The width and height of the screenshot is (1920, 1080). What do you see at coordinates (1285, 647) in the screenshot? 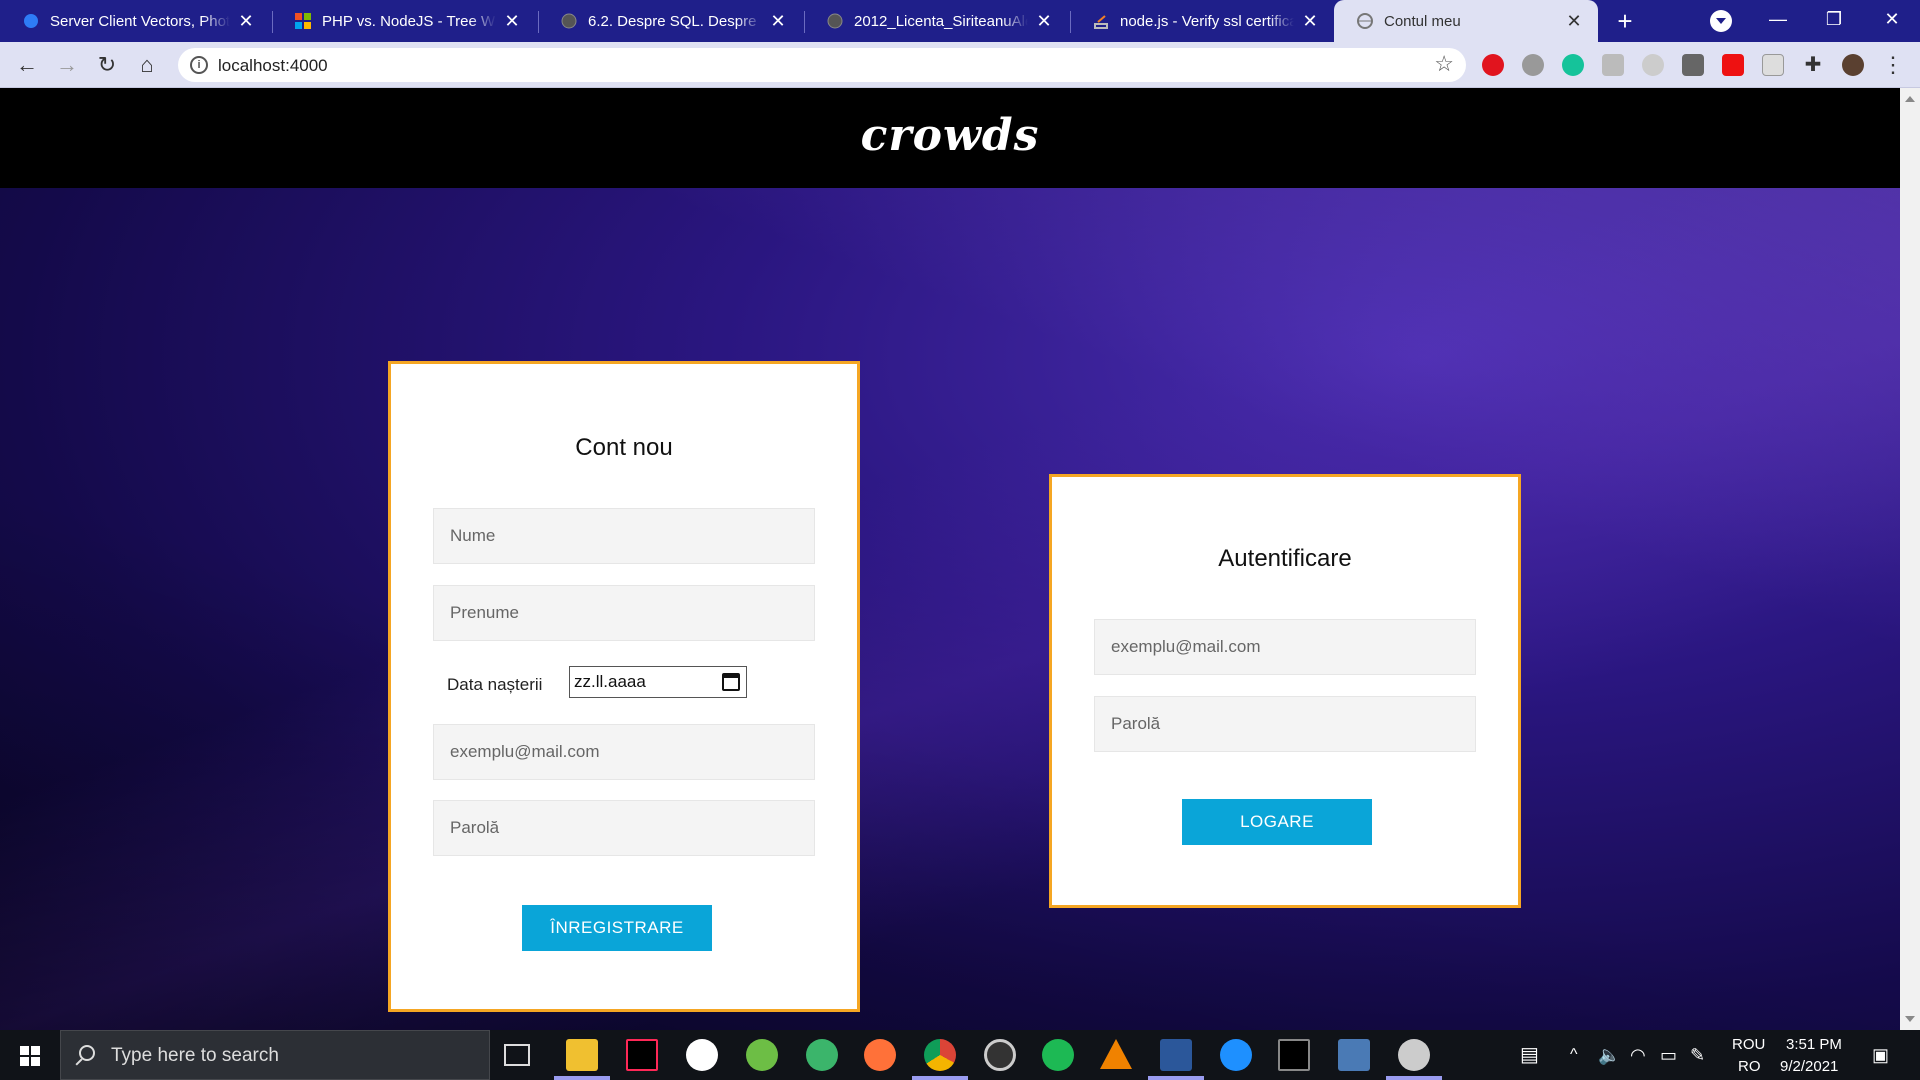
I see `login-email-field` at bounding box center [1285, 647].